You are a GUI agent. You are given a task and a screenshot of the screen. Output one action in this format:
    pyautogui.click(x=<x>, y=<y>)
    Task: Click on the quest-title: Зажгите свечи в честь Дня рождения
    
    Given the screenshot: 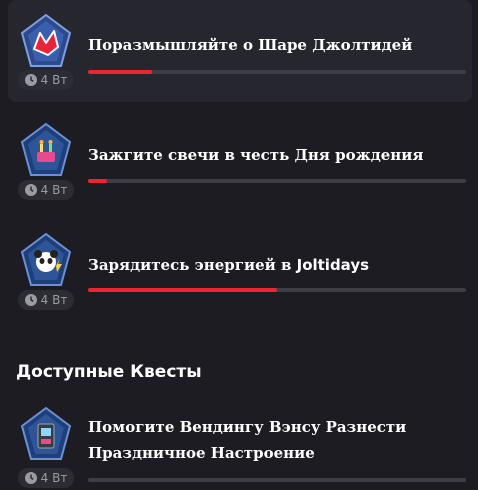 What is the action you would take?
    pyautogui.click(x=256, y=155)
    